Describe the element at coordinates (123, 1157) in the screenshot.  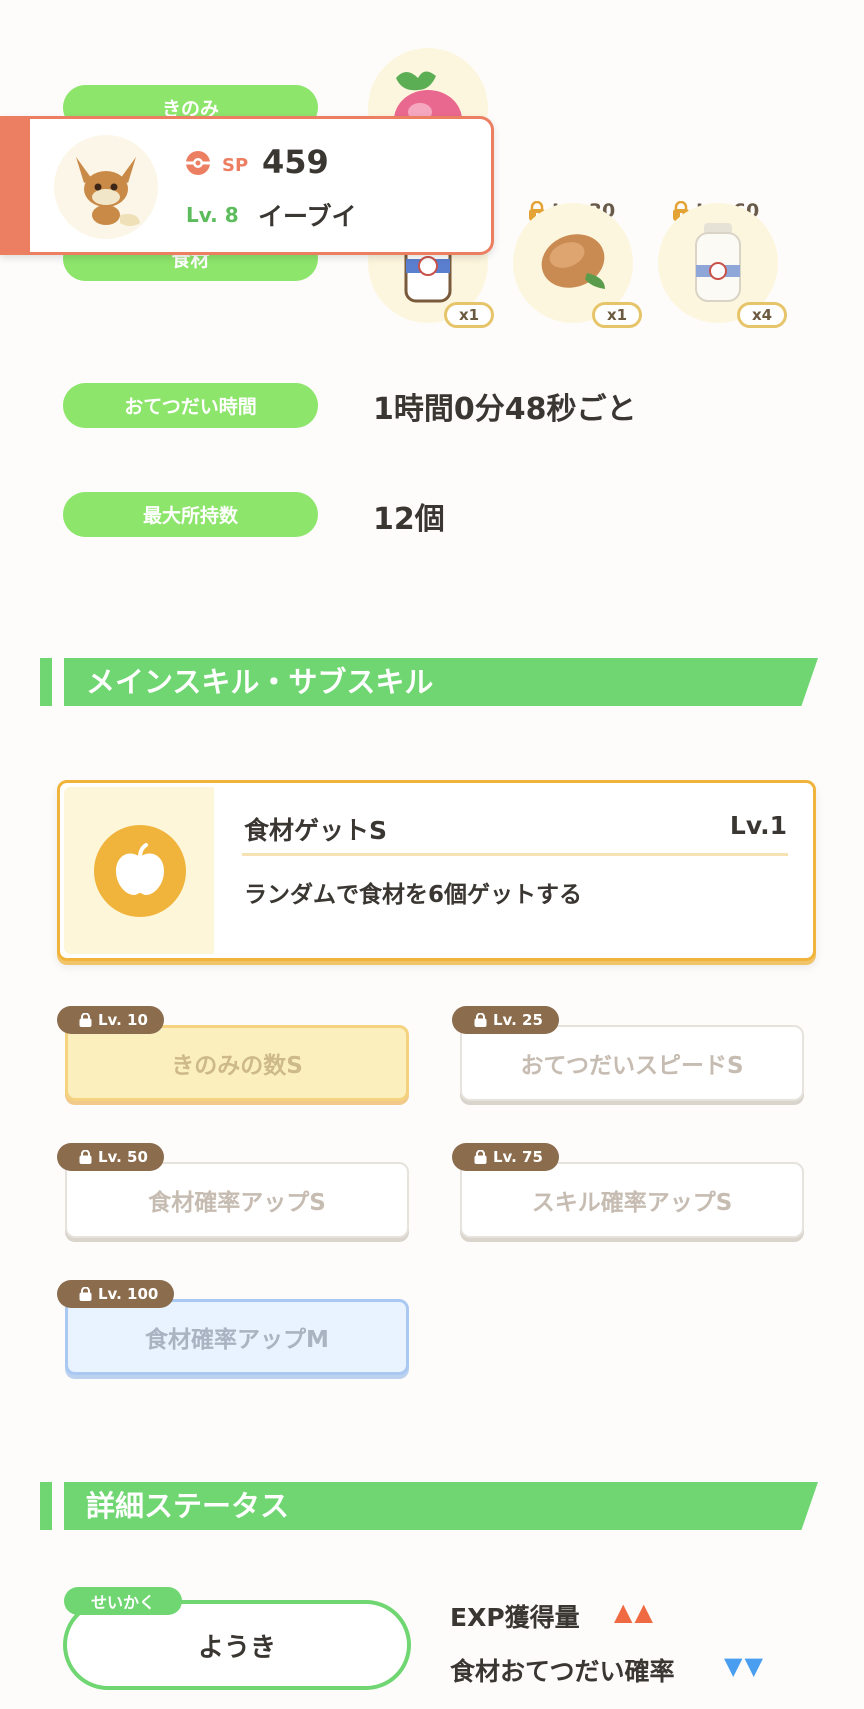
I see `sub-skill-unlock-label-3: Lv. 50` at that location.